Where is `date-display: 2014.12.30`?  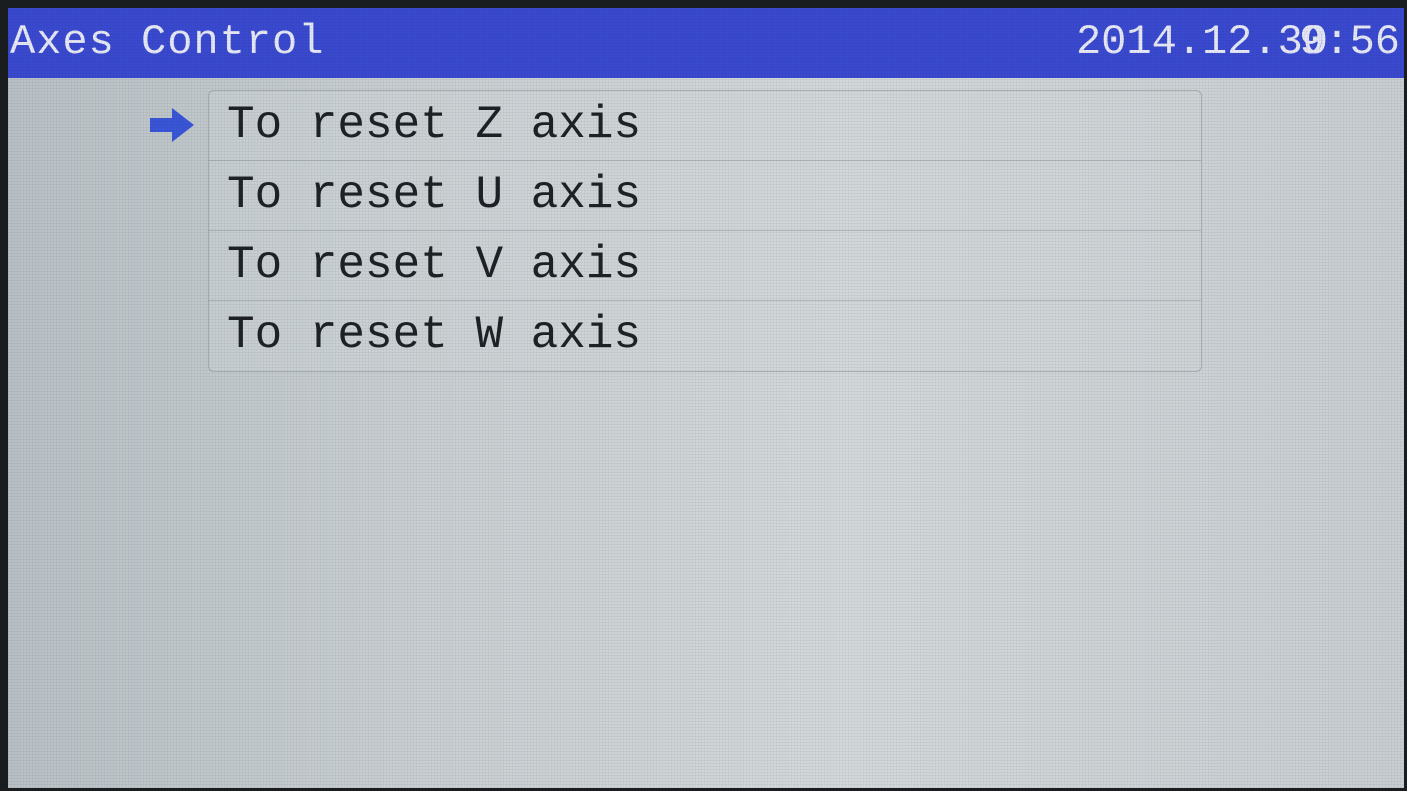
date-display: 2014.12.30 is located at coordinates (1201, 42).